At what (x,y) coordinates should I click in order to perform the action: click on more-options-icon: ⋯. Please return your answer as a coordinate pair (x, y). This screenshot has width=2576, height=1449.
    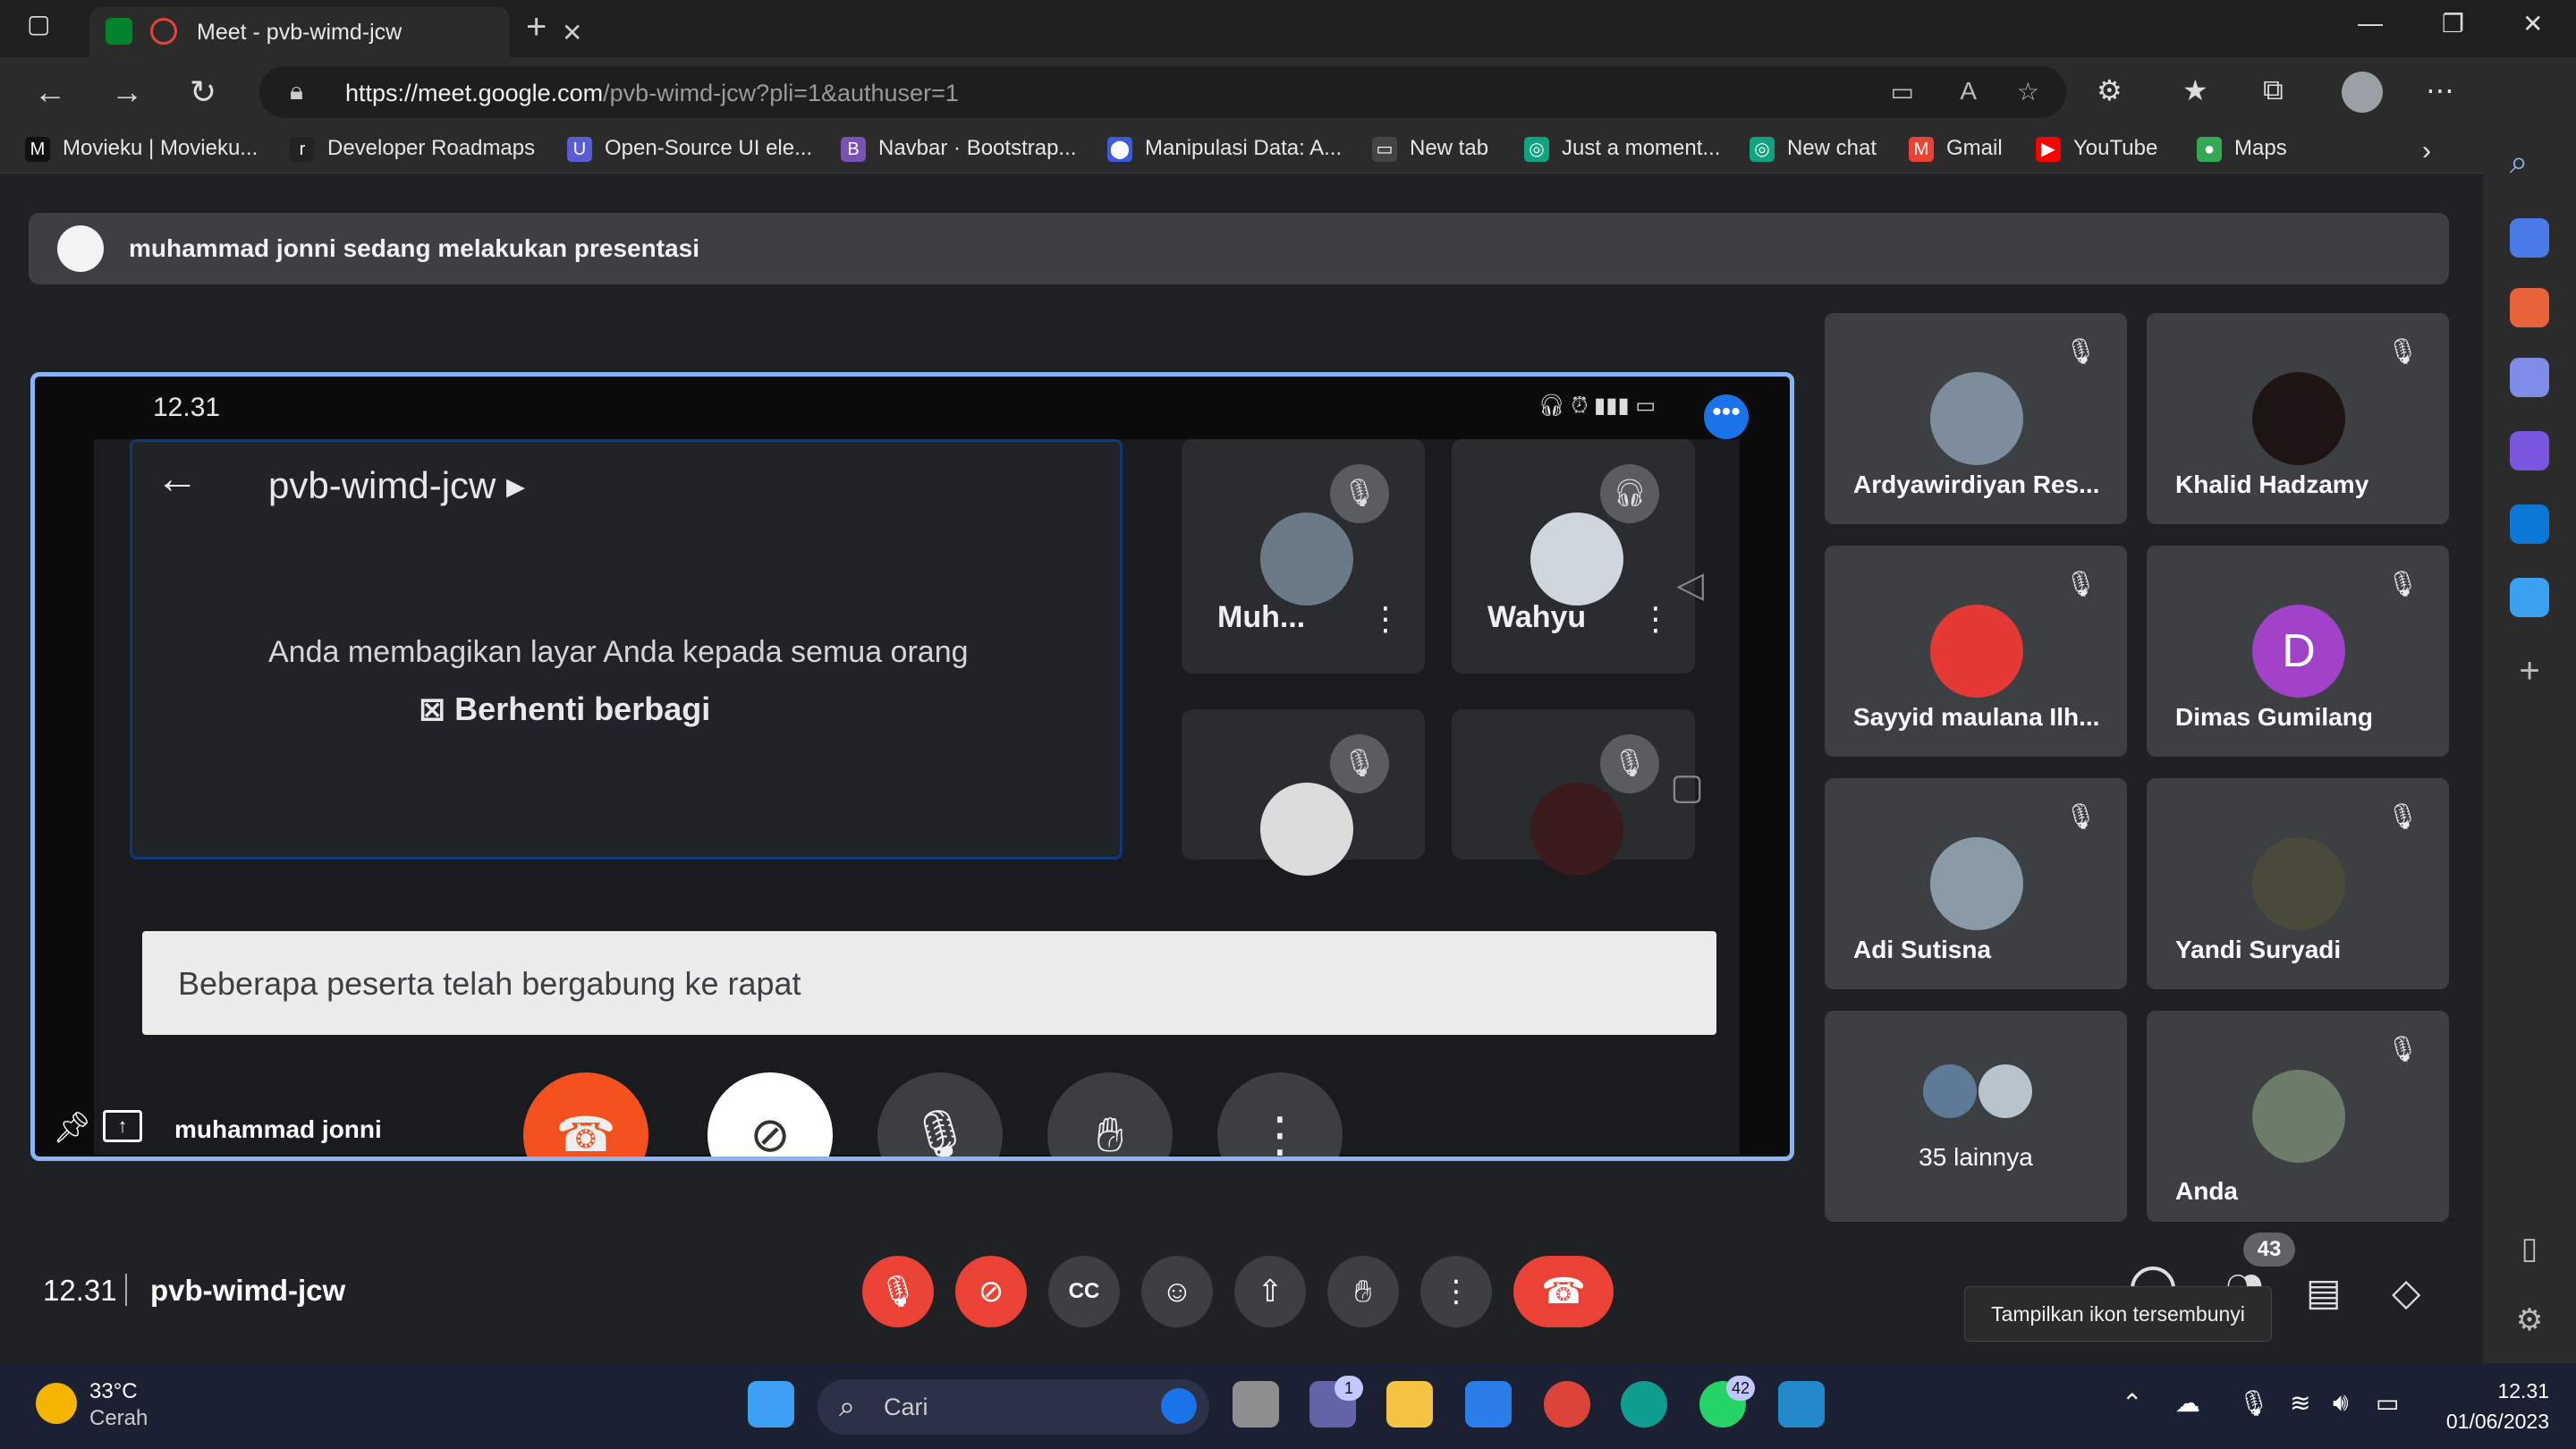
    Looking at the image, I should click on (2440, 90).